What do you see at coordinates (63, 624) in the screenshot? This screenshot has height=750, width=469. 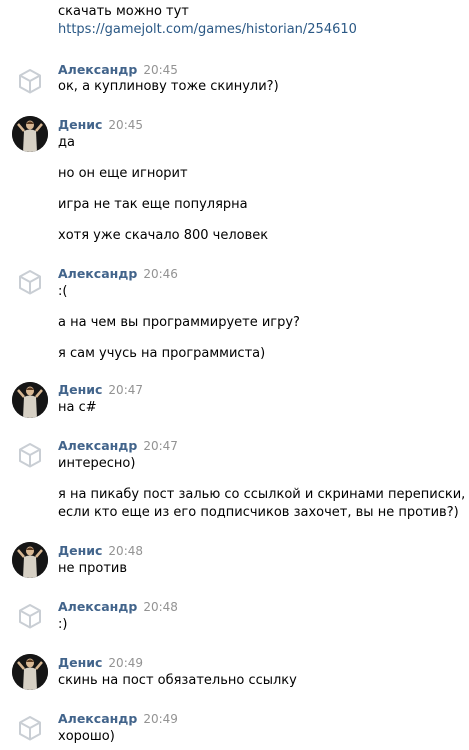 I see `message-text: :)` at bounding box center [63, 624].